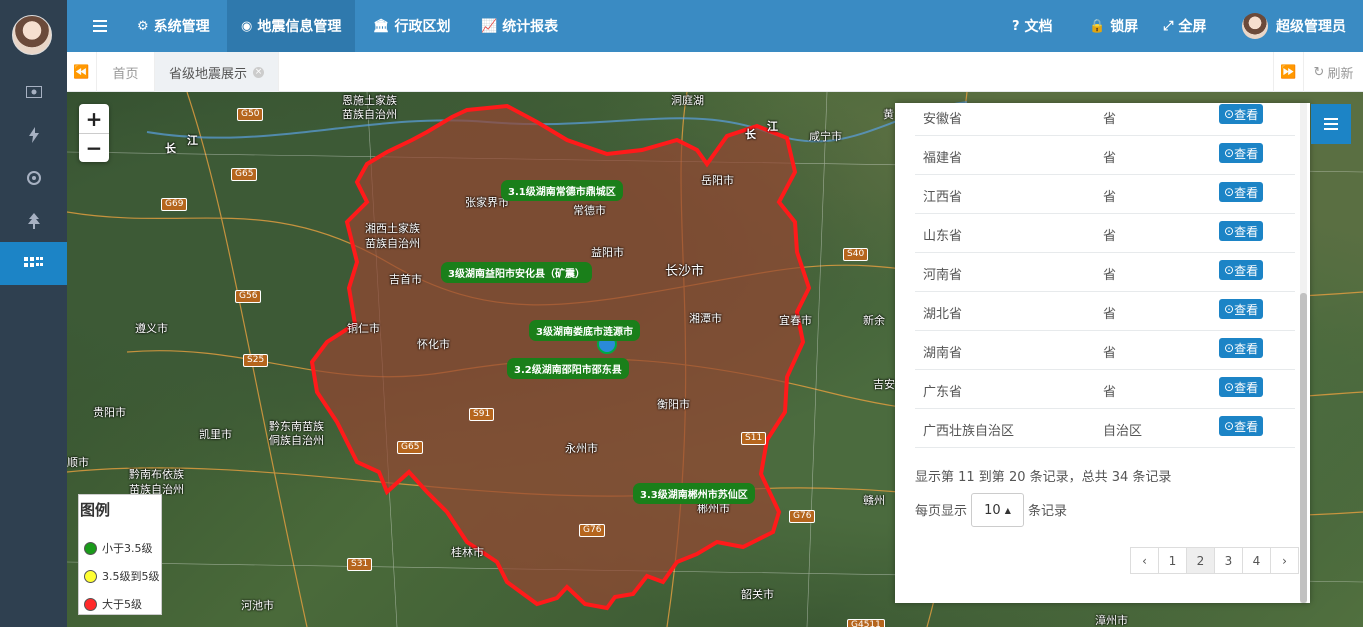 The image size is (1363, 627). I want to click on backward-icon: ⏪, so click(81, 72).